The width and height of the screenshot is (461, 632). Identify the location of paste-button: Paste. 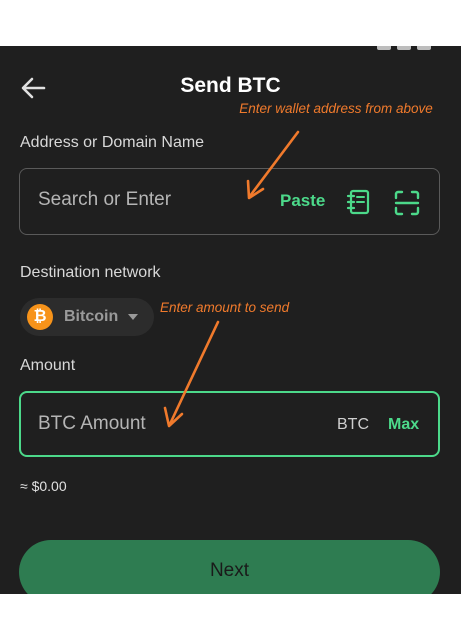
(302, 201).